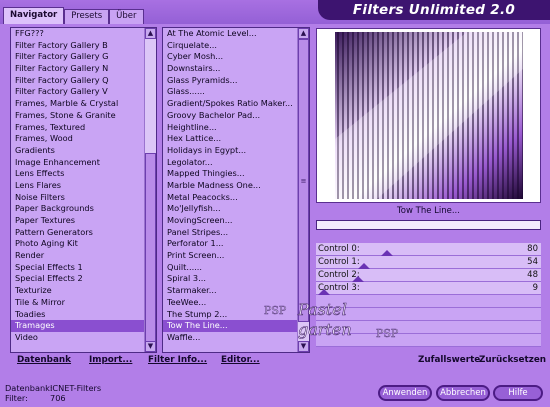 The image size is (550, 407). Describe the element at coordinates (16, 398) in the screenshot. I see `filter-count-label: Filter:` at that location.